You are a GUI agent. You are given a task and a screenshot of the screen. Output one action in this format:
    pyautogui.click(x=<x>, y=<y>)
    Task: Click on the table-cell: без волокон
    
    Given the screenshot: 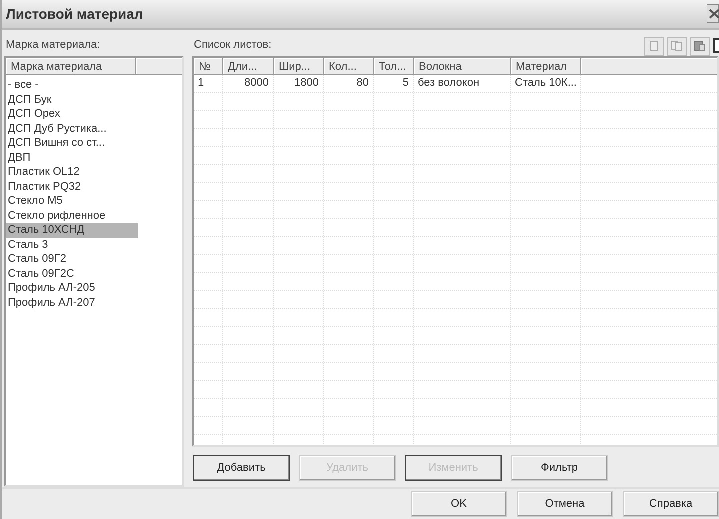 What is the action you would take?
    pyautogui.click(x=462, y=83)
    